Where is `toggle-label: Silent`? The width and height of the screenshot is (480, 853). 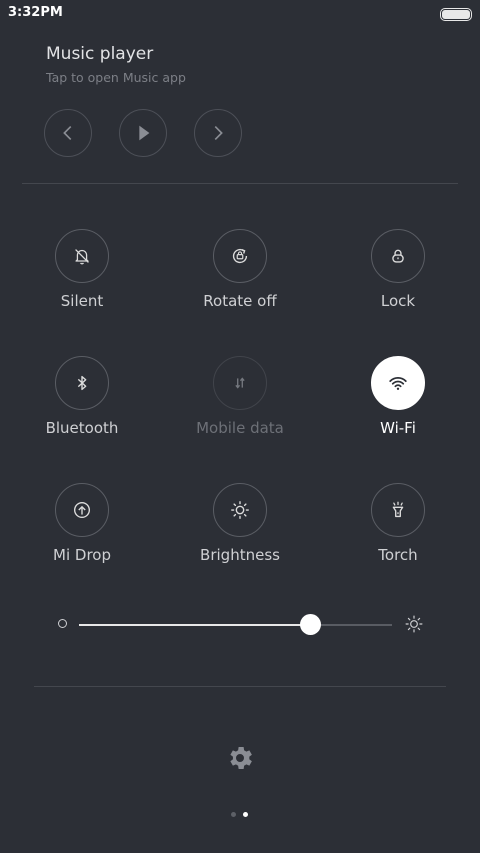 toggle-label: Silent is located at coordinates (82, 301).